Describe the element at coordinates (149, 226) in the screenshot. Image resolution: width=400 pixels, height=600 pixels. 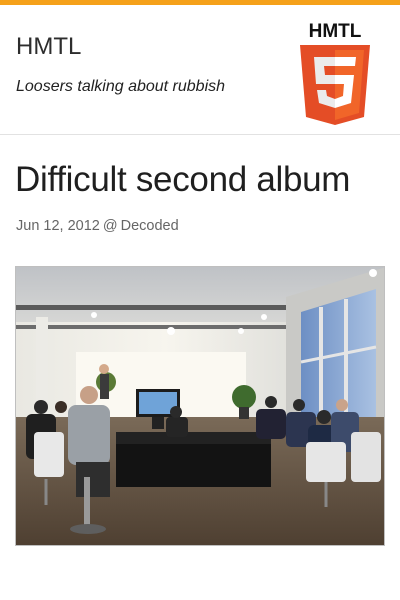
I see `post-category: Decoded` at that location.